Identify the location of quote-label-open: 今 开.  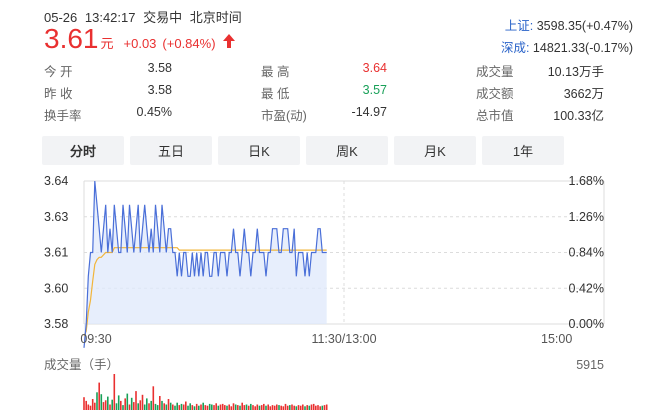
(58, 72).